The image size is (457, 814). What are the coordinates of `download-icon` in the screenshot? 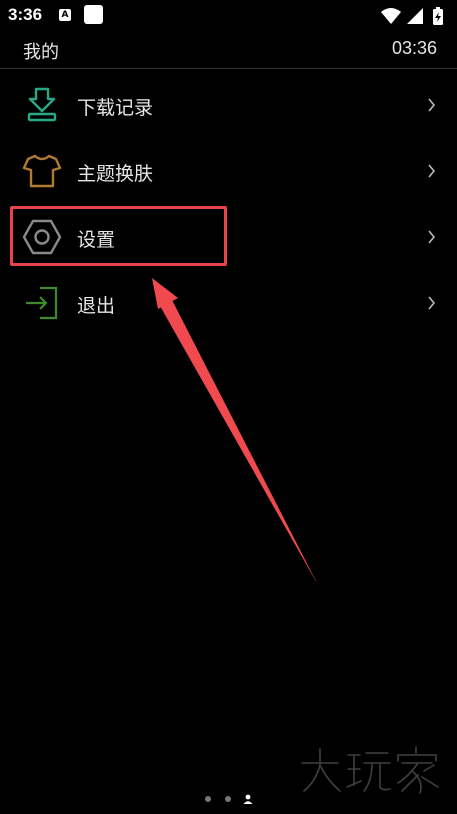 It's located at (42, 104).